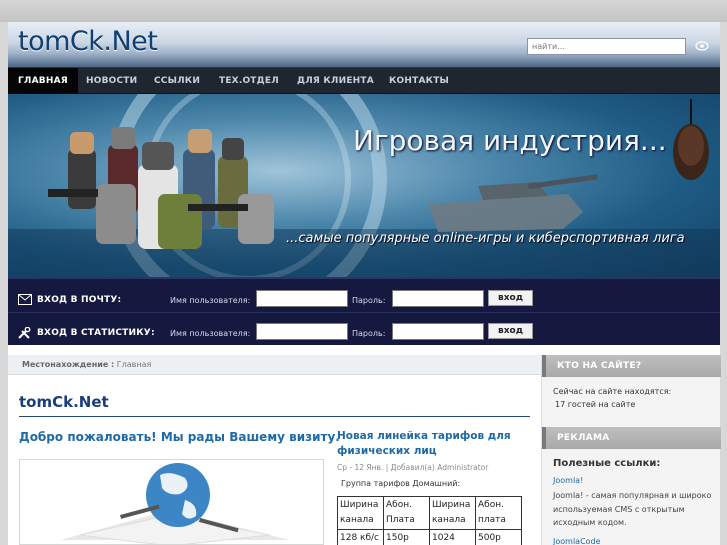 Image resolution: width=727 pixels, height=545 pixels. I want to click on nav-item-tech: ТЕХ.ОТДЕЛ, so click(249, 81).